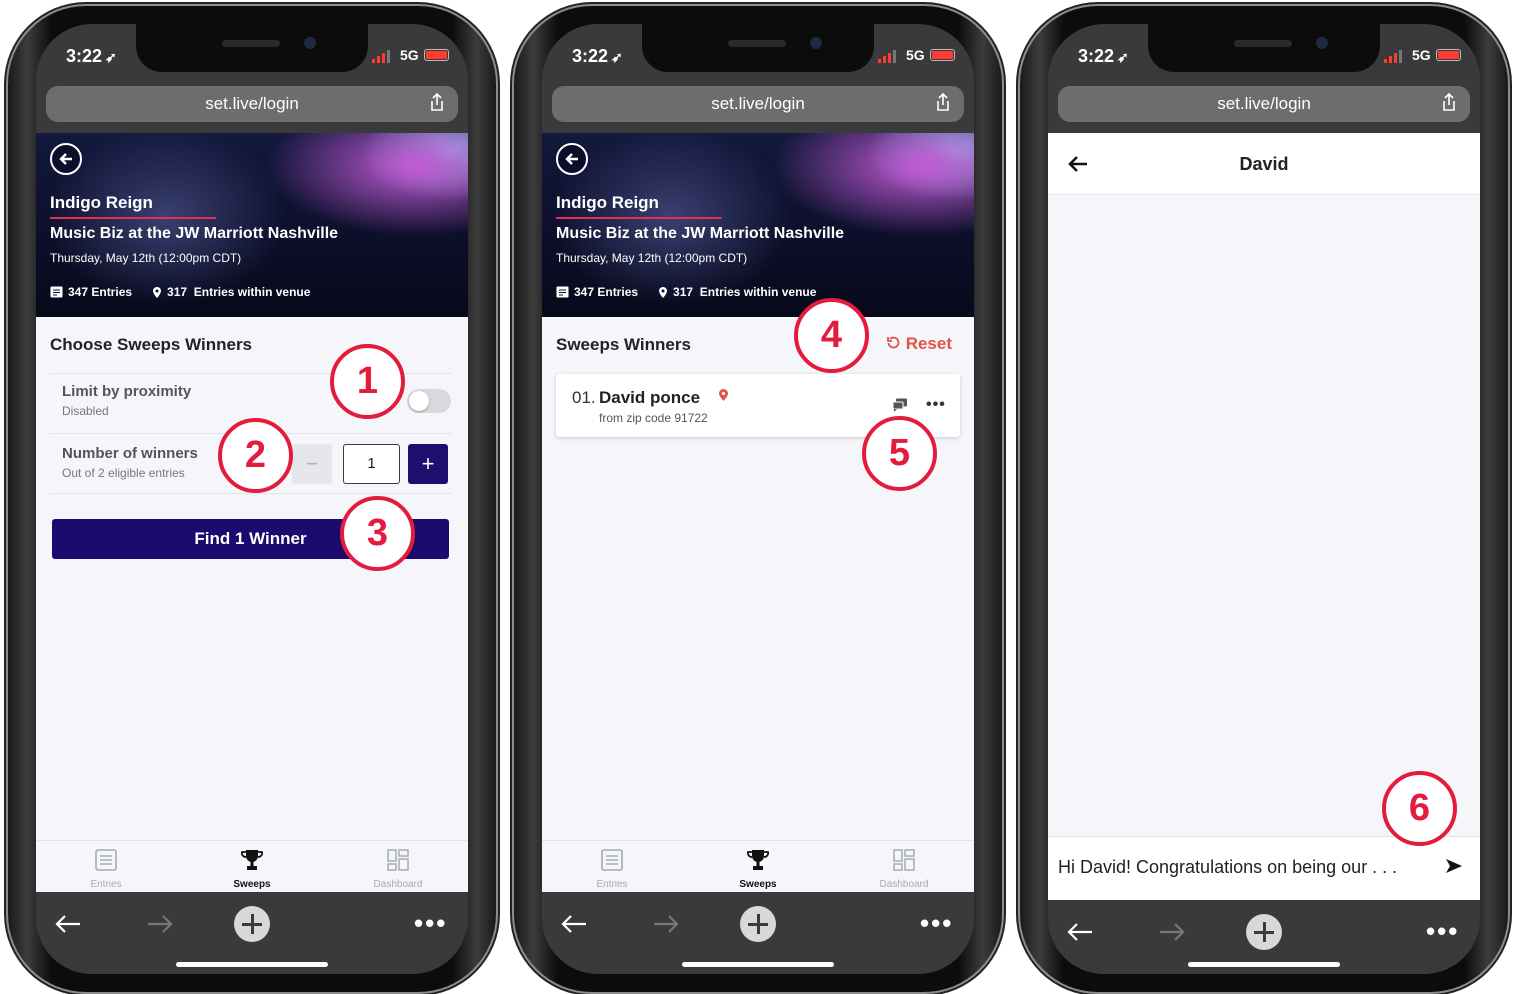 Image resolution: width=1515 pixels, height=994 pixels. Describe the element at coordinates (127, 391) in the screenshot. I see `proximity-label: Limit by proximity` at that location.